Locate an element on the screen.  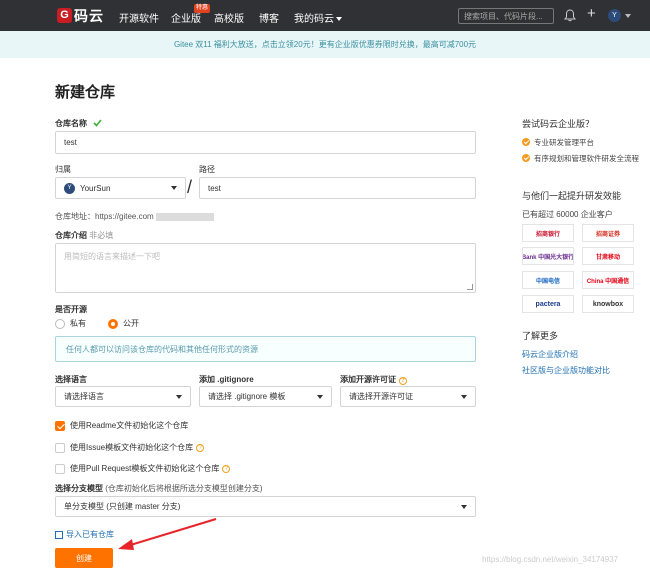
license-label-text: 添加开源许可证 is located at coordinates (368, 379).